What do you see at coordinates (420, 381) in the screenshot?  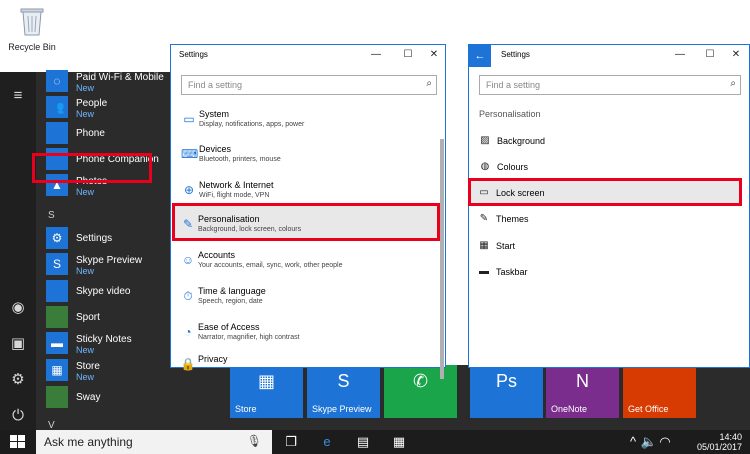 I see `phone-icon: ✆` at bounding box center [420, 381].